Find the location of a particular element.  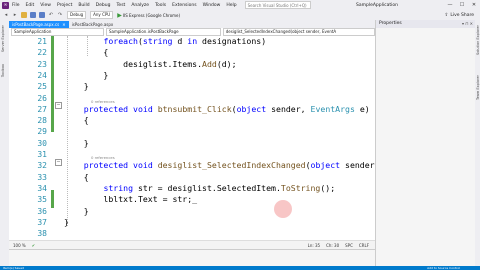

code-line: 35 lbltxt.Text = str;_ is located at coordinates (192, 199).